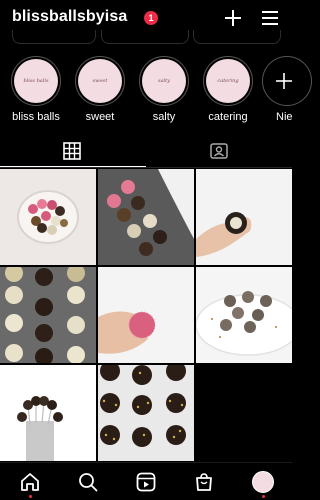  I want to click on highlight-bliss-balls: bliss balls bliss balls, so click(36, 89).